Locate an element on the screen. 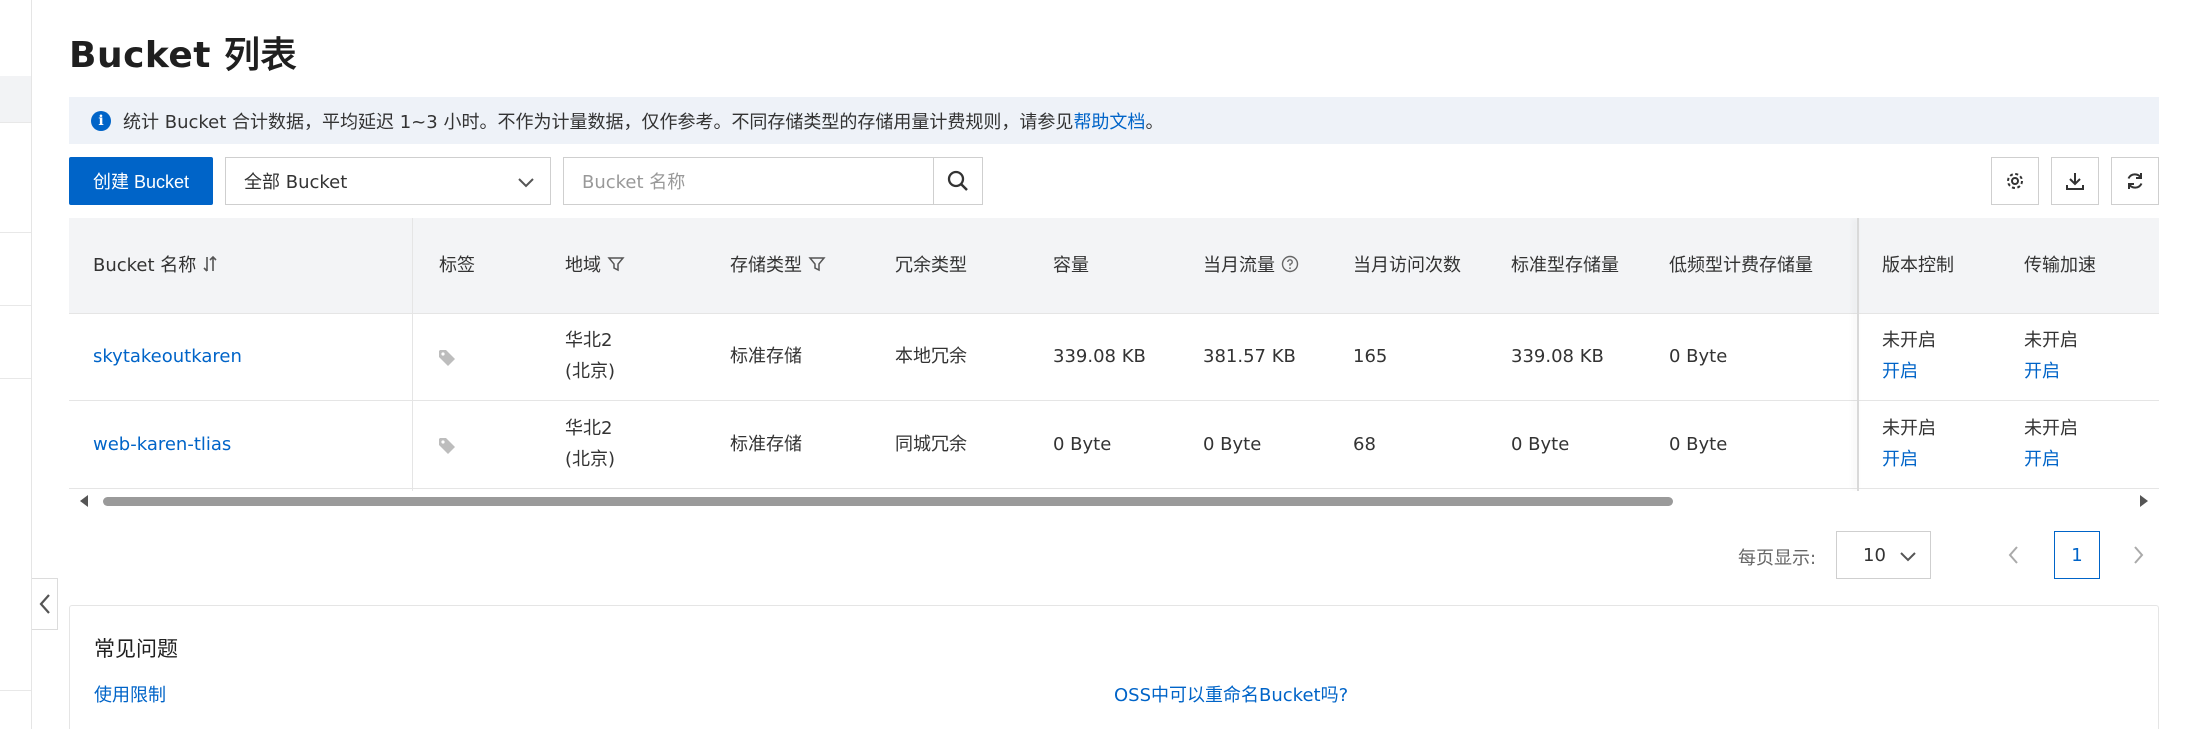  export-button is located at coordinates (2075, 181).